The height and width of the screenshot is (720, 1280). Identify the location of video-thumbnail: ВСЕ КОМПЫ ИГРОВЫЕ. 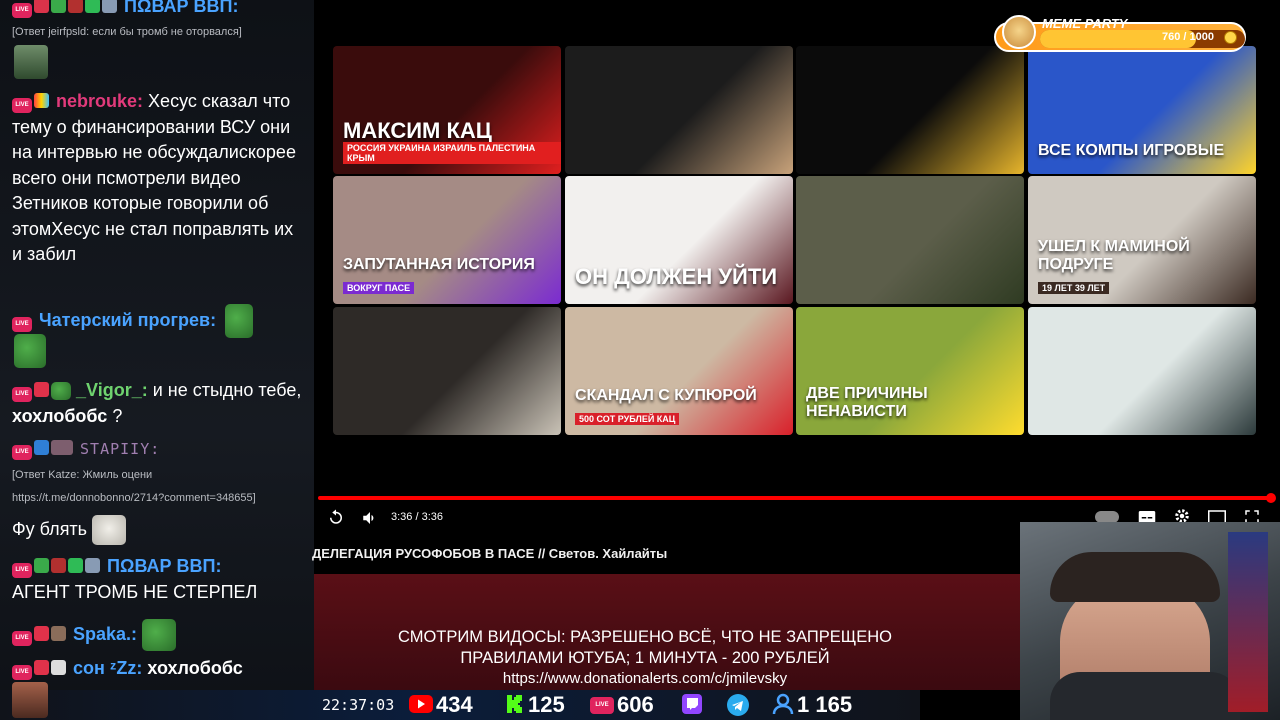
(1142, 110).